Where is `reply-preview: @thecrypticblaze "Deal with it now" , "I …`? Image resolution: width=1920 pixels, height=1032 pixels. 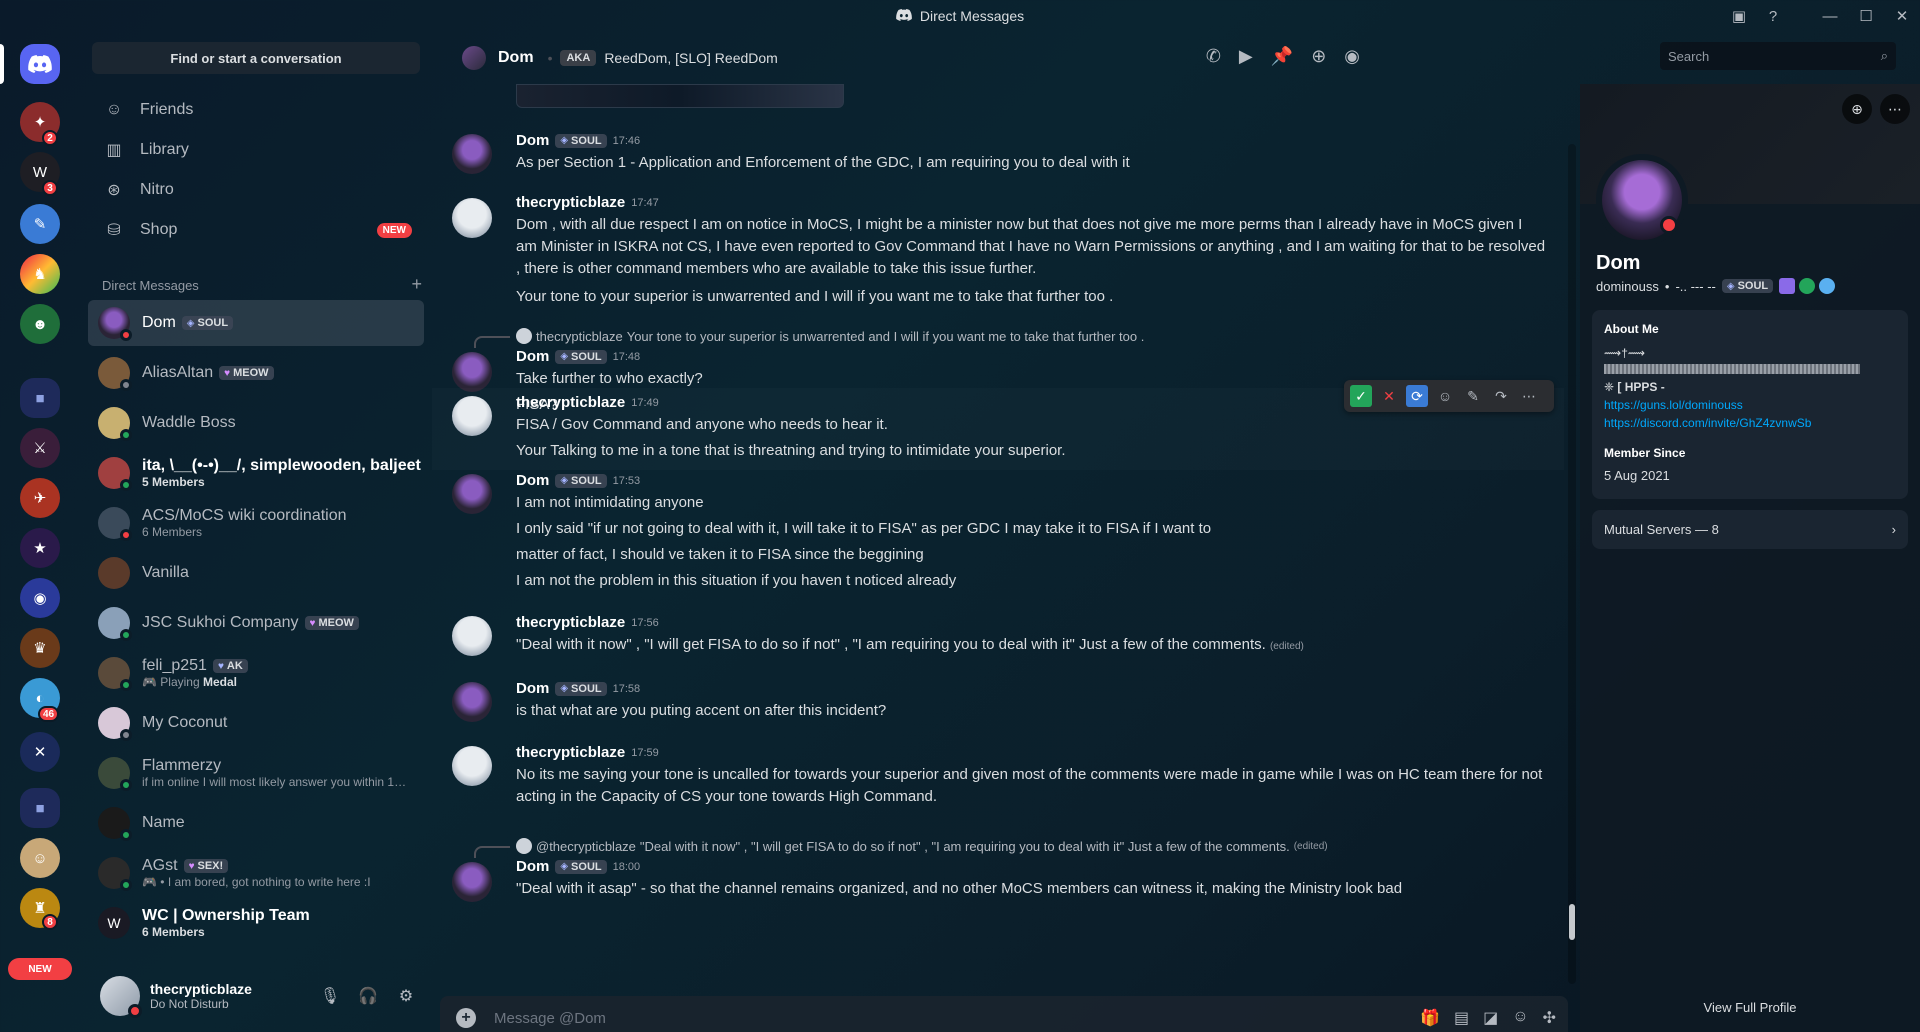 reply-preview: @thecrypticblaze "Deal with it now" , "I … is located at coordinates (922, 846).